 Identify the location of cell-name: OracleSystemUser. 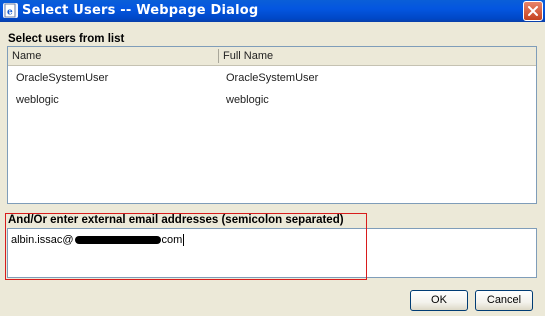
(62, 78).